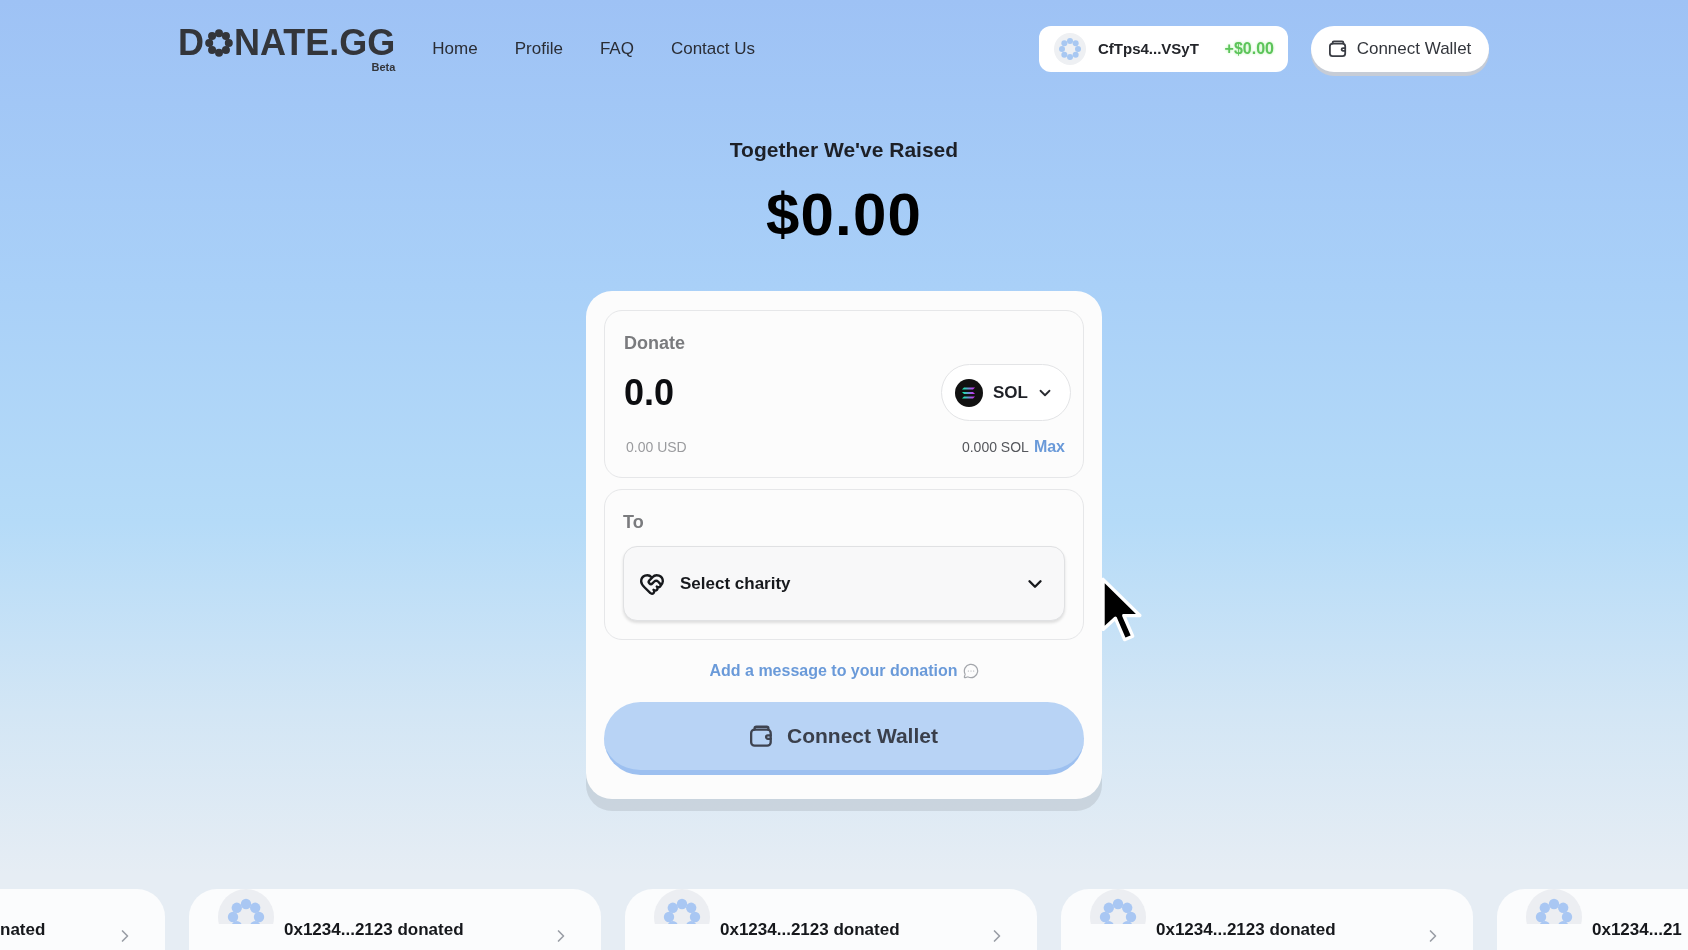  I want to click on sol-balance: 0.000 SOL, so click(995, 447).